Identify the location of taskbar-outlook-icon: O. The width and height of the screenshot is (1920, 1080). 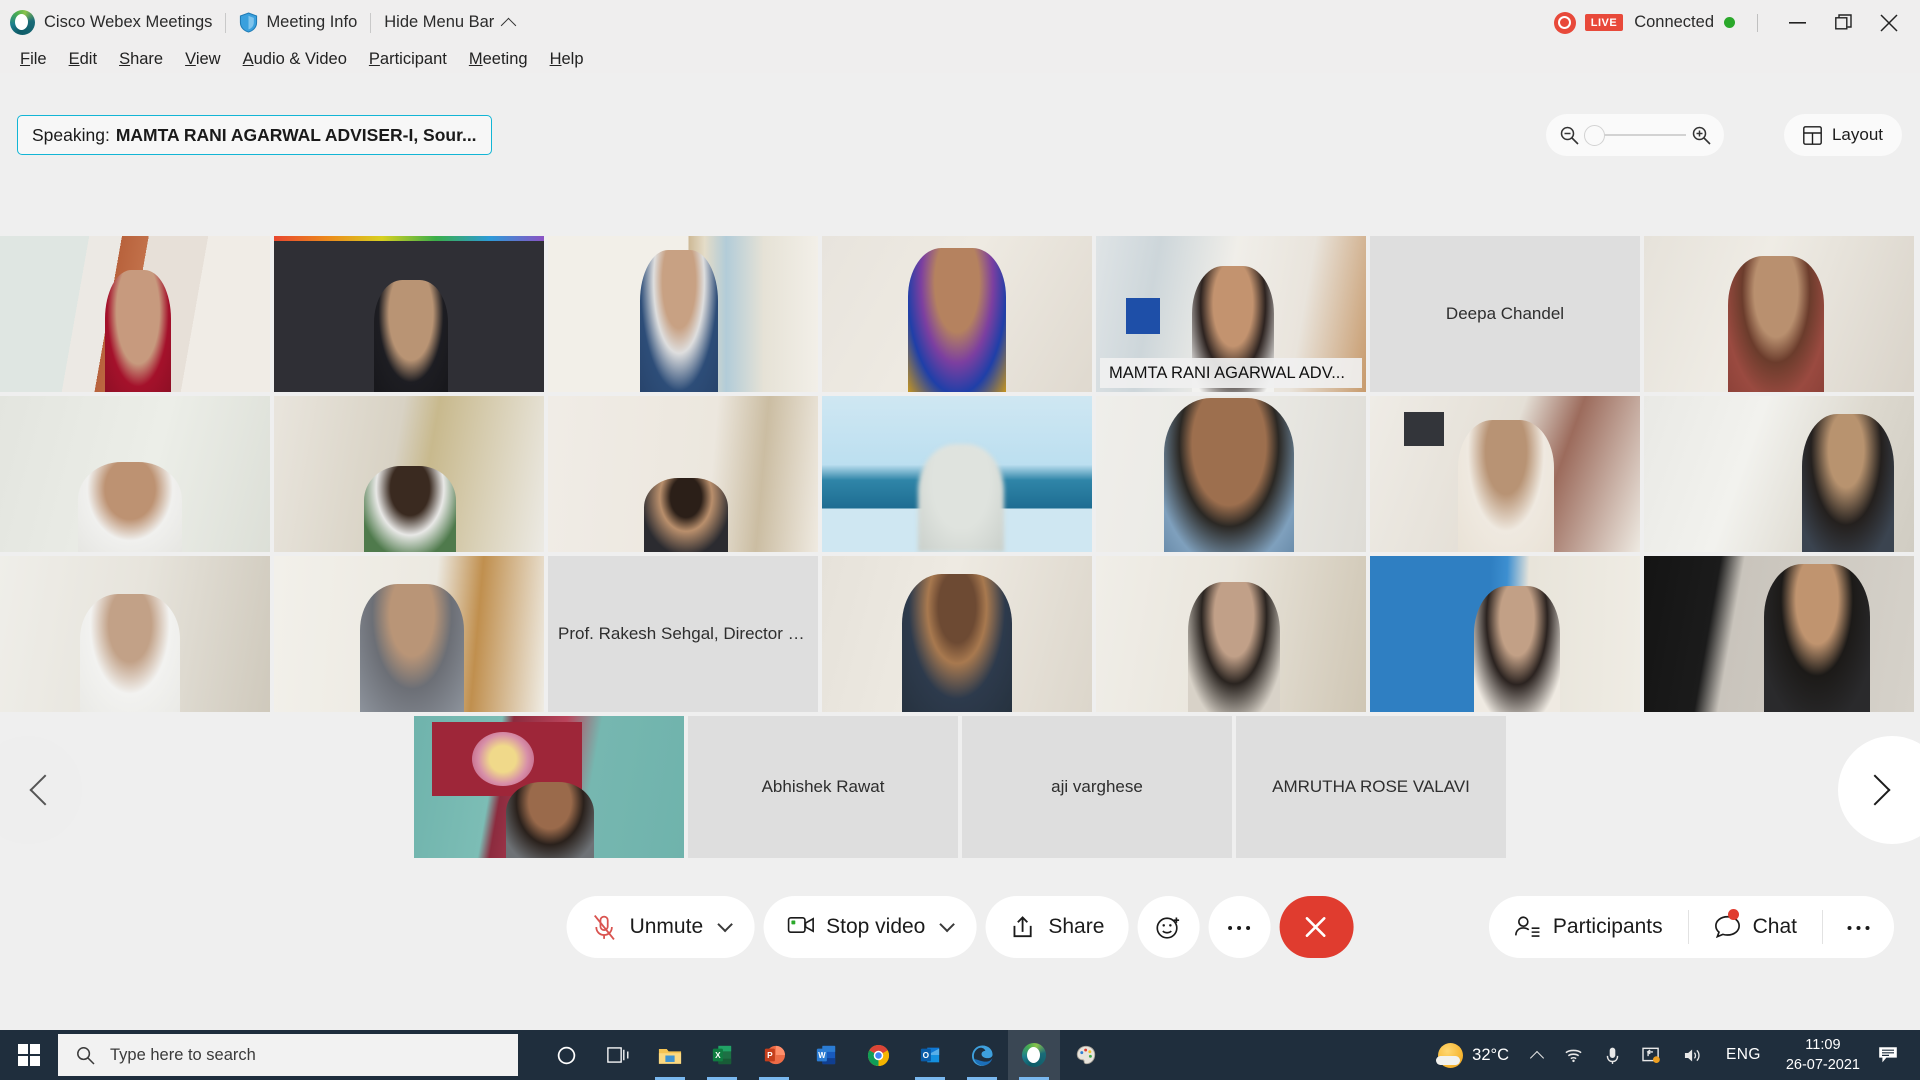
(930, 1055).